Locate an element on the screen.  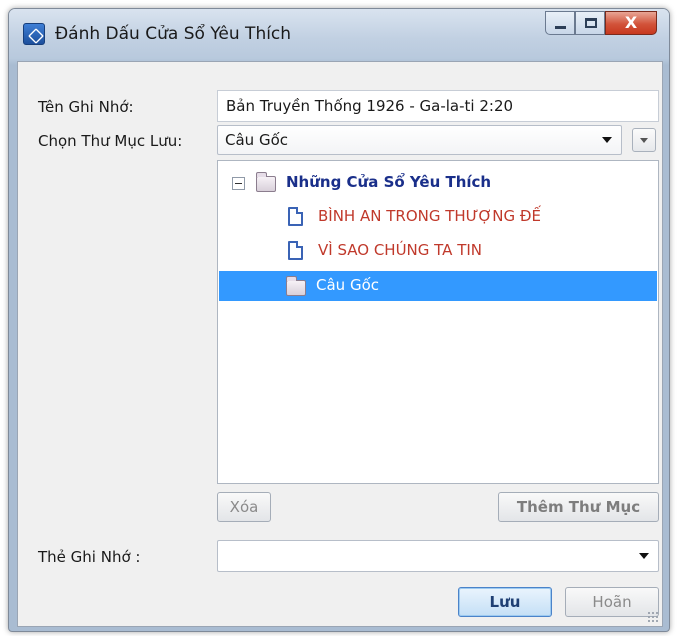
cancel-button: Hoãn is located at coordinates (612, 602).